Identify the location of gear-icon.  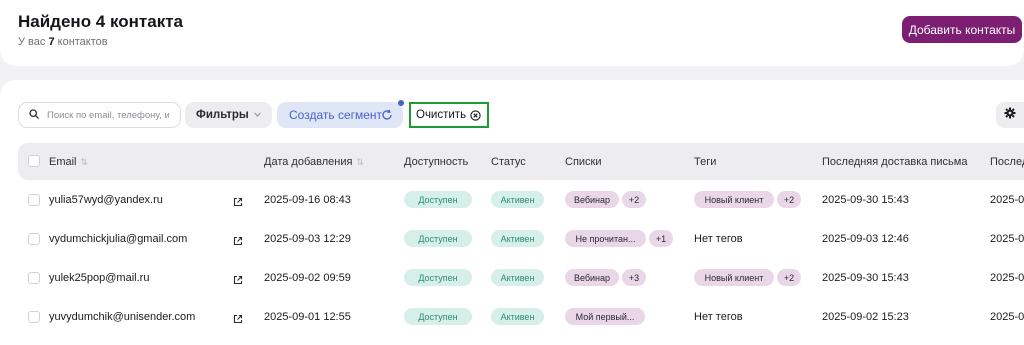
(1010, 115).